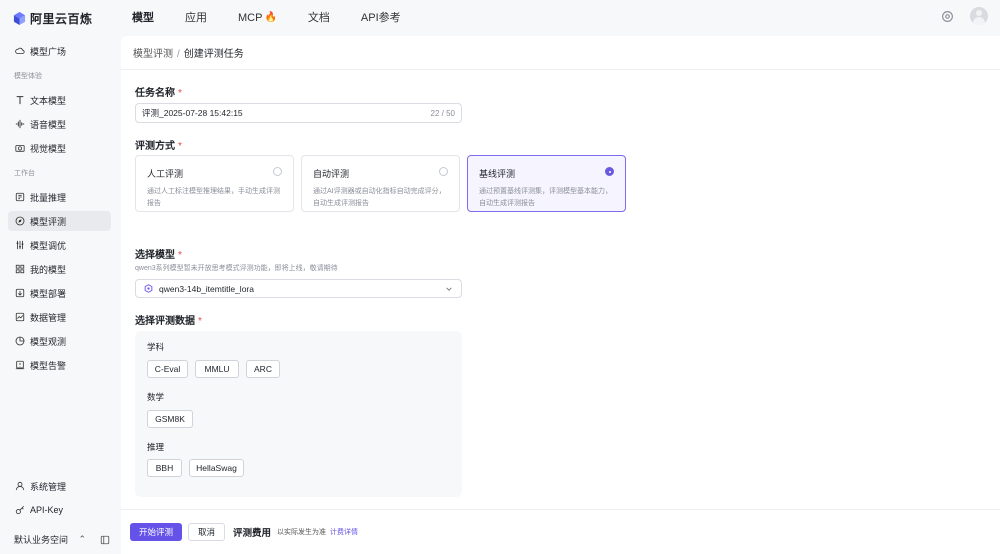 The image size is (1000, 554). Describe the element at coordinates (379, 197) in the screenshot. I see `method-desc: 通过AI评测器或自动化指标自动完成评分，自动生成评测报告` at that location.